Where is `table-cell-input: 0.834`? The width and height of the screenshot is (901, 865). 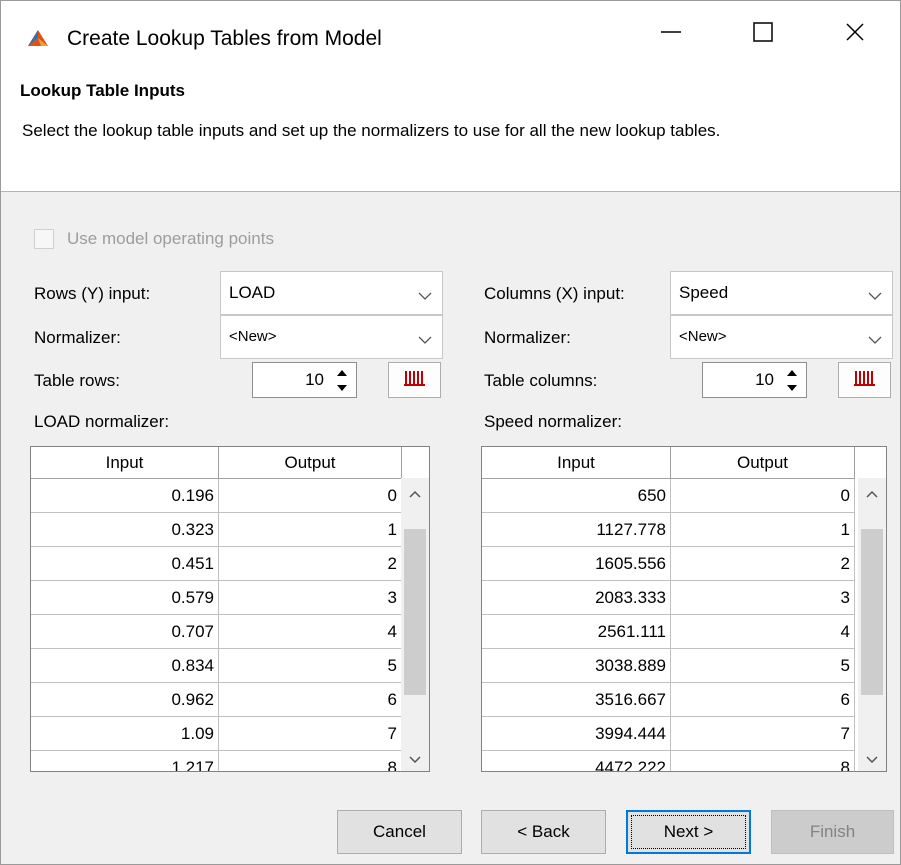
table-cell-input: 0.834 is located at coordinates (125, 666).